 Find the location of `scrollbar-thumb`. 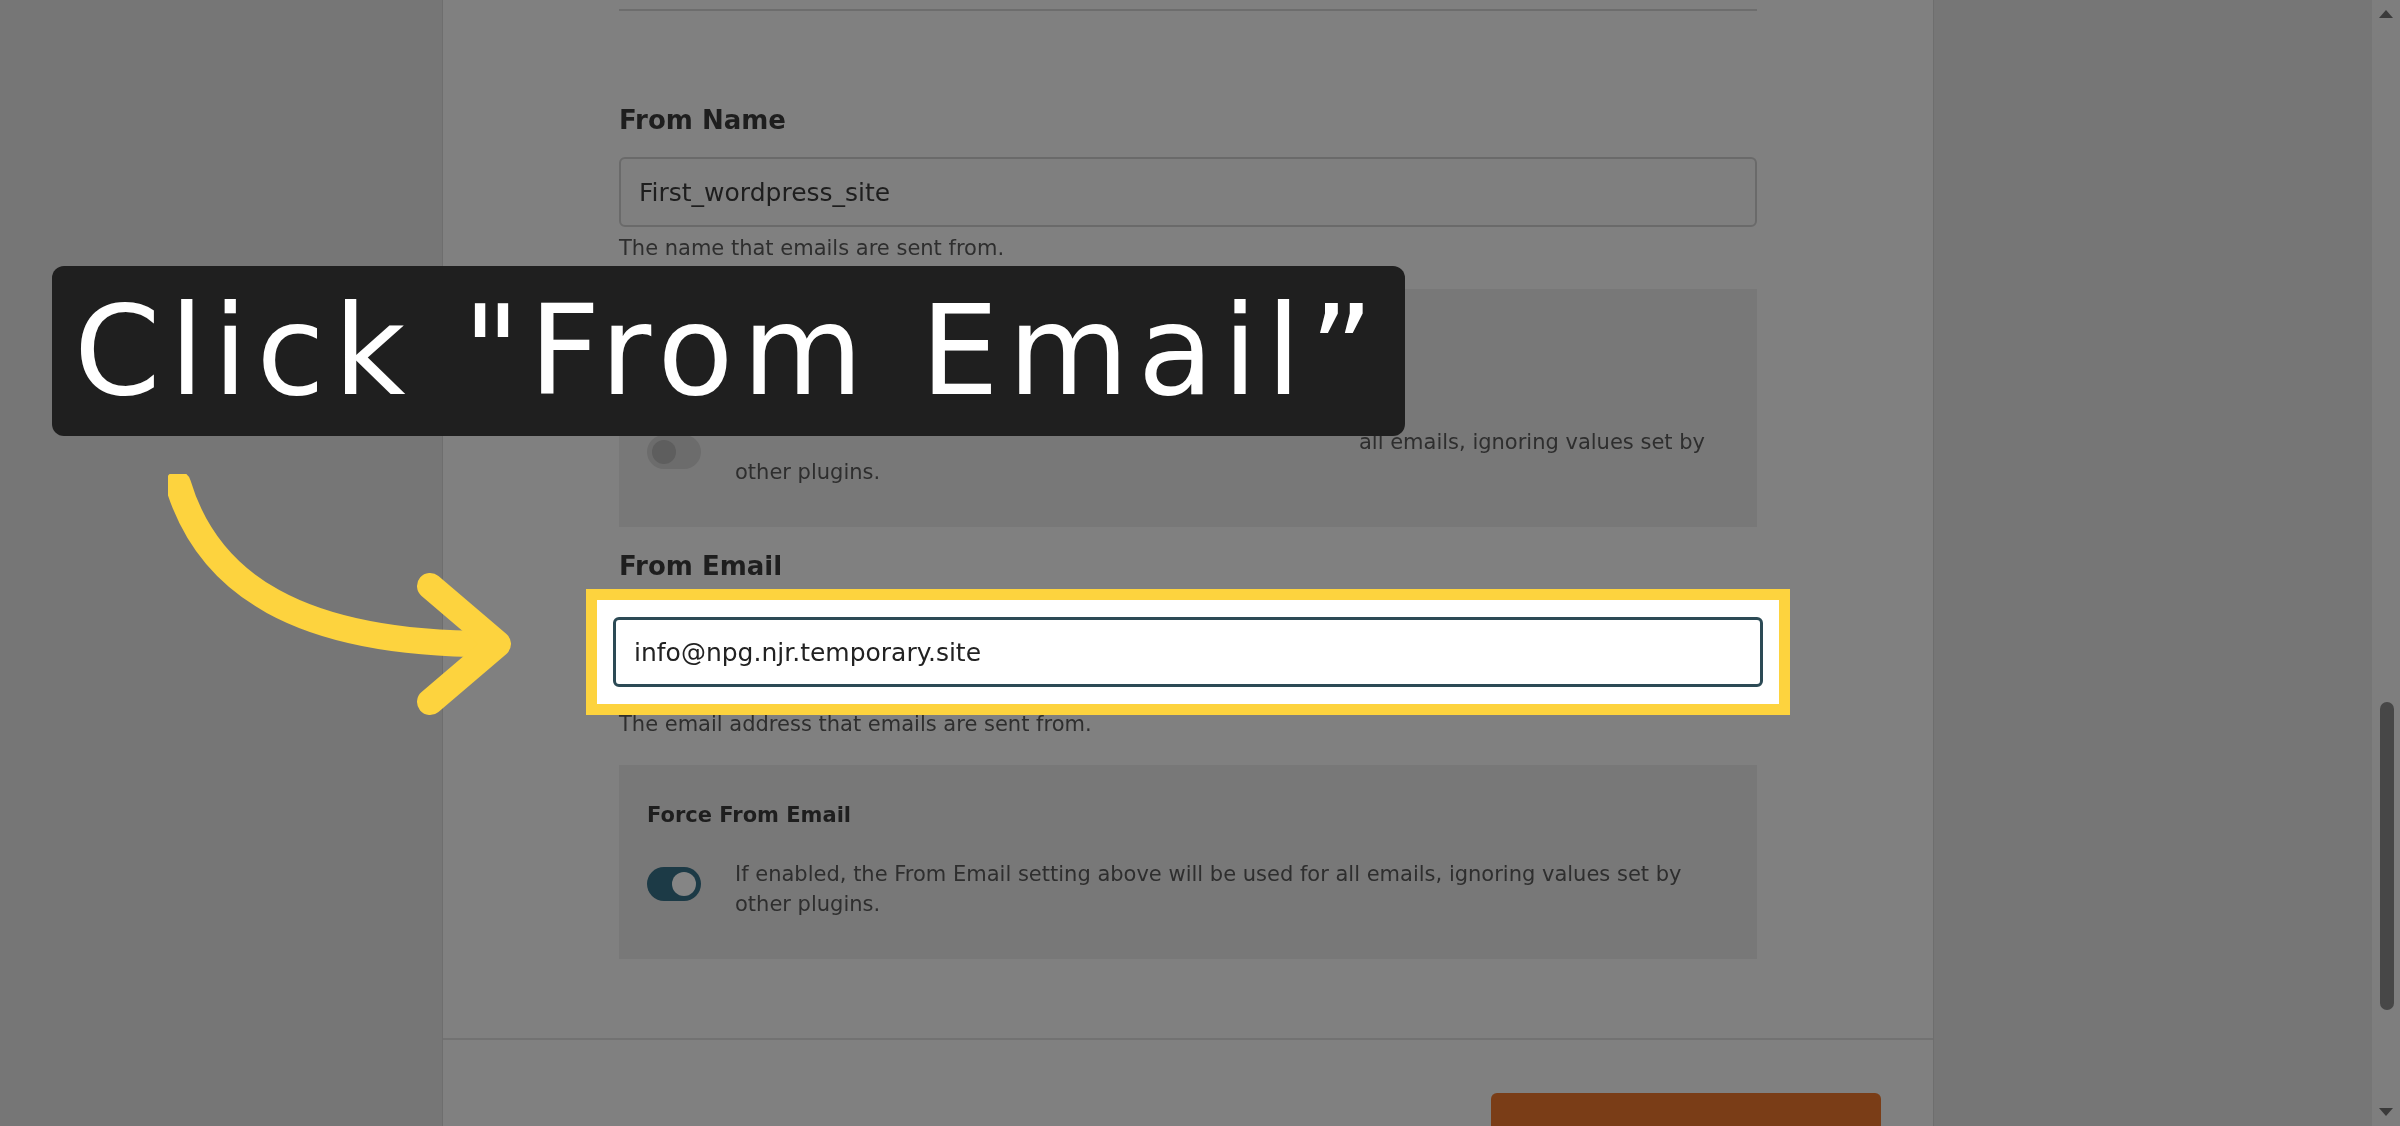

scrollbar-thumb is located at coordinates (2387, 856).